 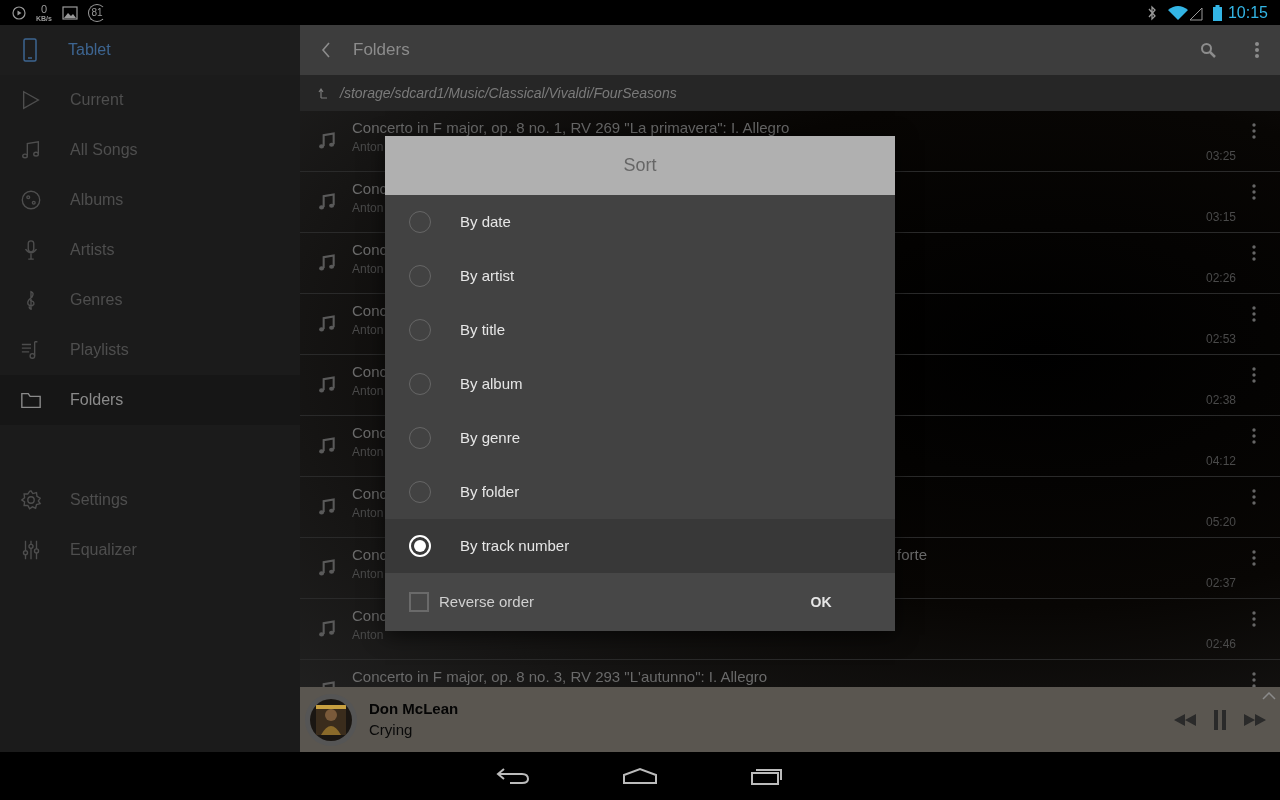 I want to click on search-icon, so click(x=1208, y=50).